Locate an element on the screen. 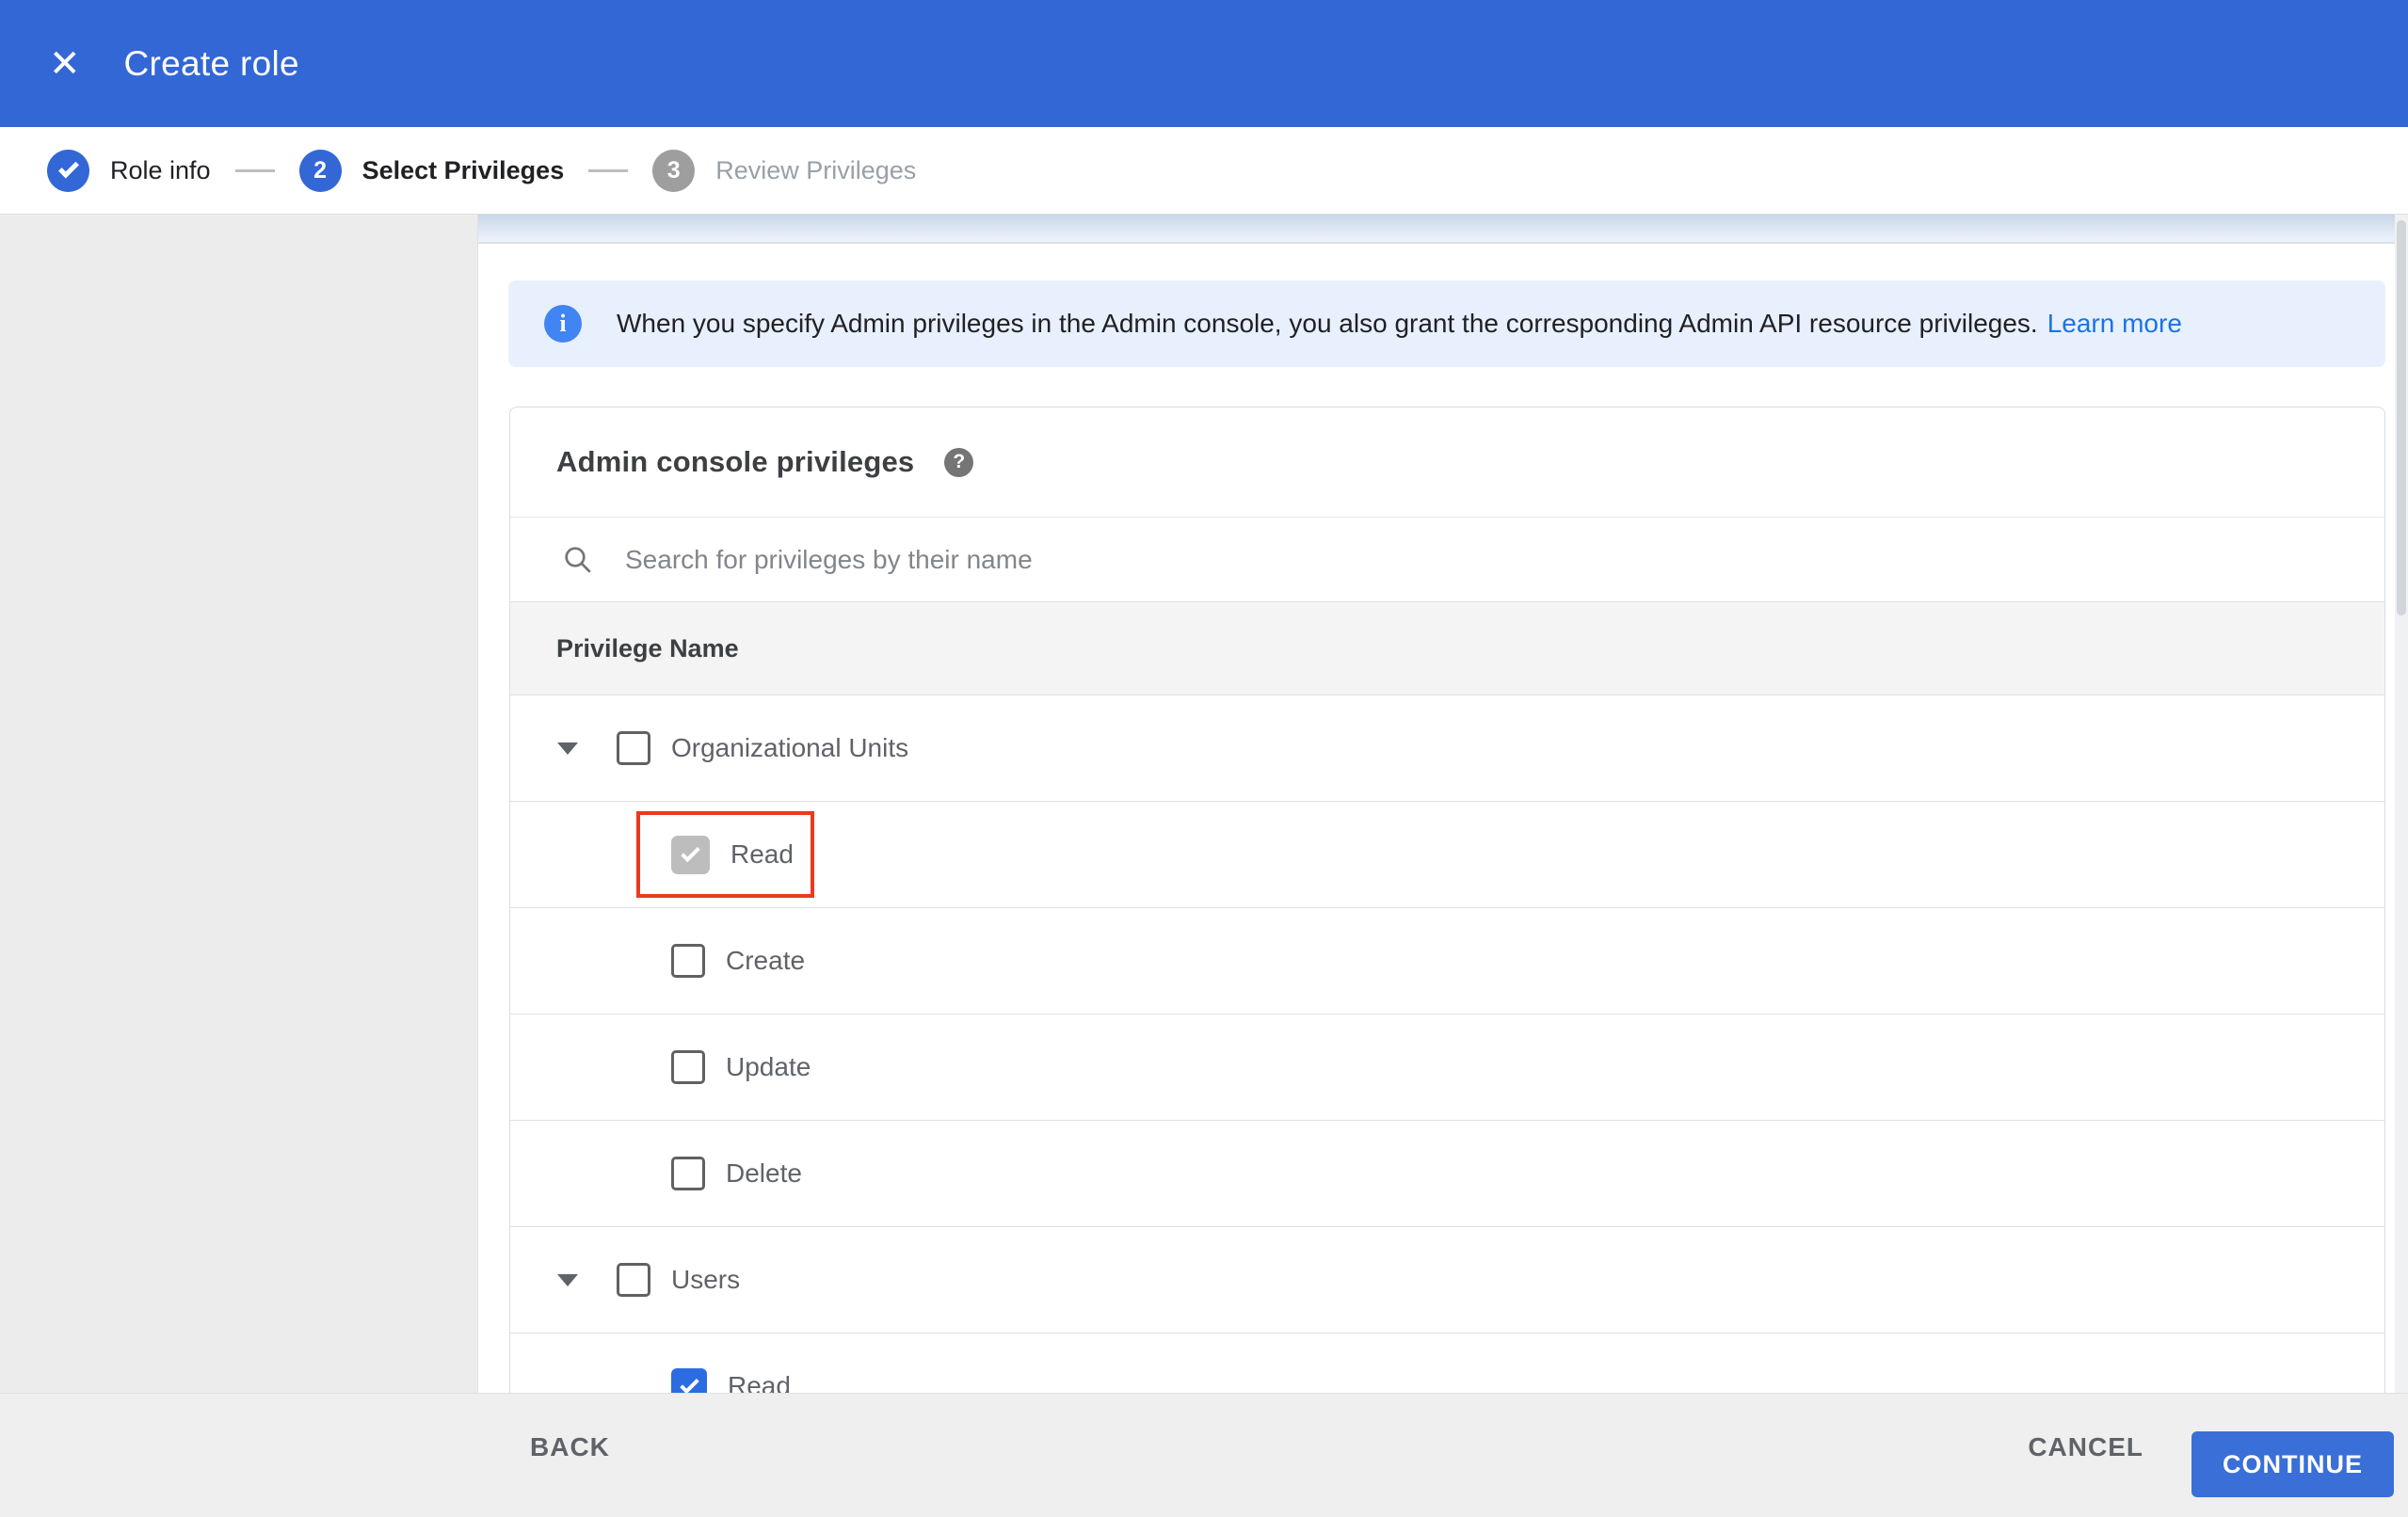 Image resolution: width=2408 pixels, height=1517 pixels. step-number-2: 2 is located at coordinates (320, 170).